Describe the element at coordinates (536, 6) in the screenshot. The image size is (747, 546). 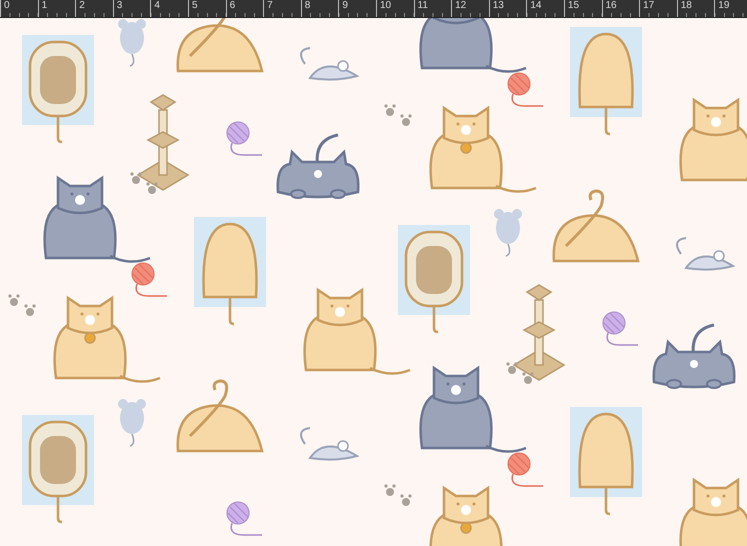
I see `ruler-label: 14` at that location.